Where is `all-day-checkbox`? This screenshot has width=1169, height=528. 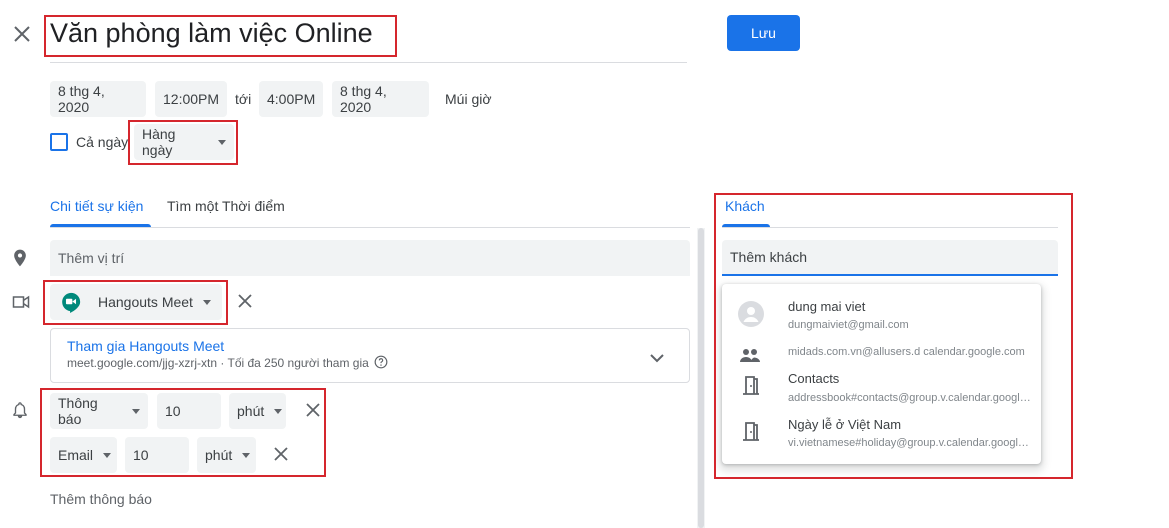 all-day-checkbox is located at coordinates (59, 142).